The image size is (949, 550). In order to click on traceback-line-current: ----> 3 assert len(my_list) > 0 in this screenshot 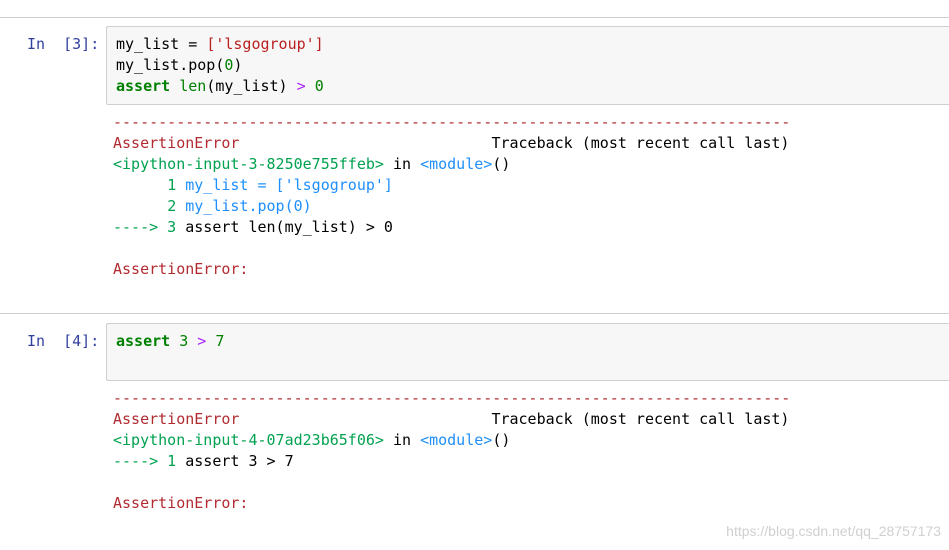, I will do `click(253, 227)`.